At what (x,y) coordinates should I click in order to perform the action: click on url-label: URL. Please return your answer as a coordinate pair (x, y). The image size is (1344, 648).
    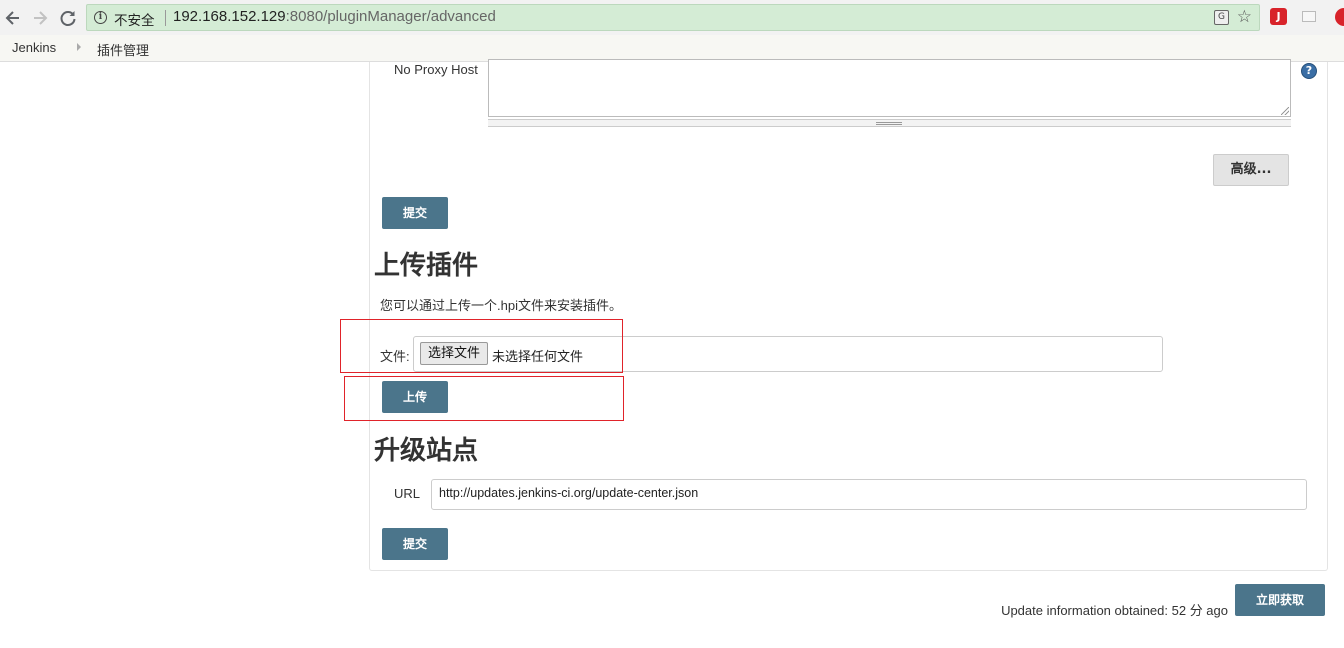
    Looking at the image, I should click on (407, 493).